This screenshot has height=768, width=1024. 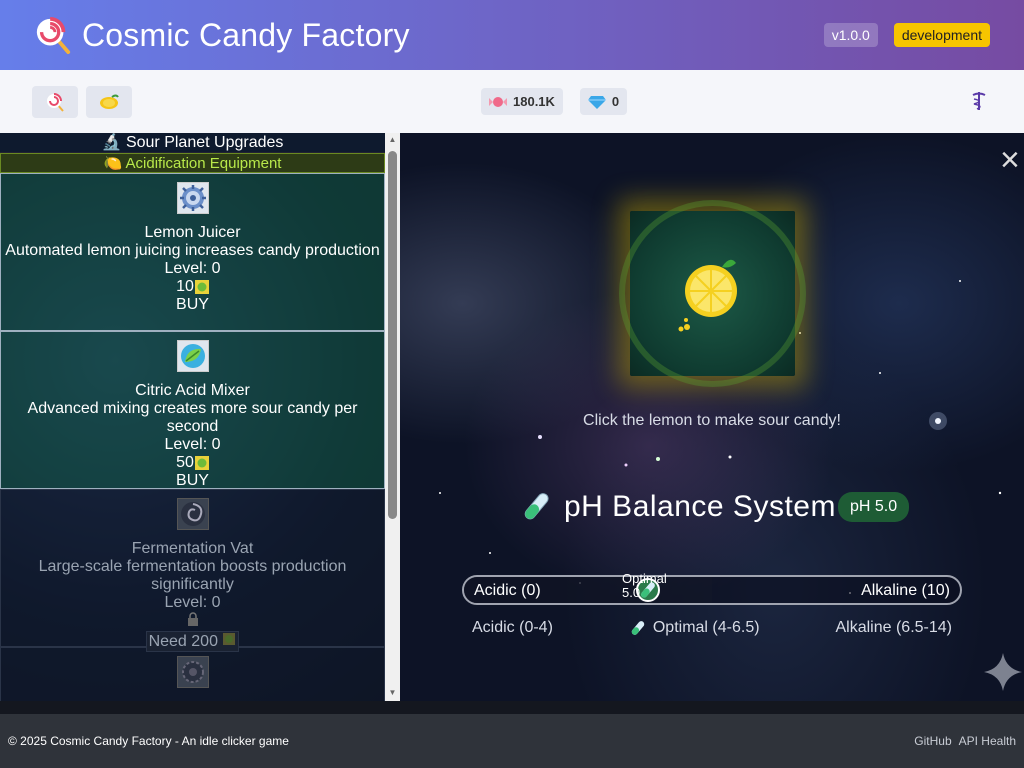 What do you see at coordinates (694, 628) in the screenshot?
I see `legend-optimal: Optimal (4-6.5)` at bounding box center [694, 628].